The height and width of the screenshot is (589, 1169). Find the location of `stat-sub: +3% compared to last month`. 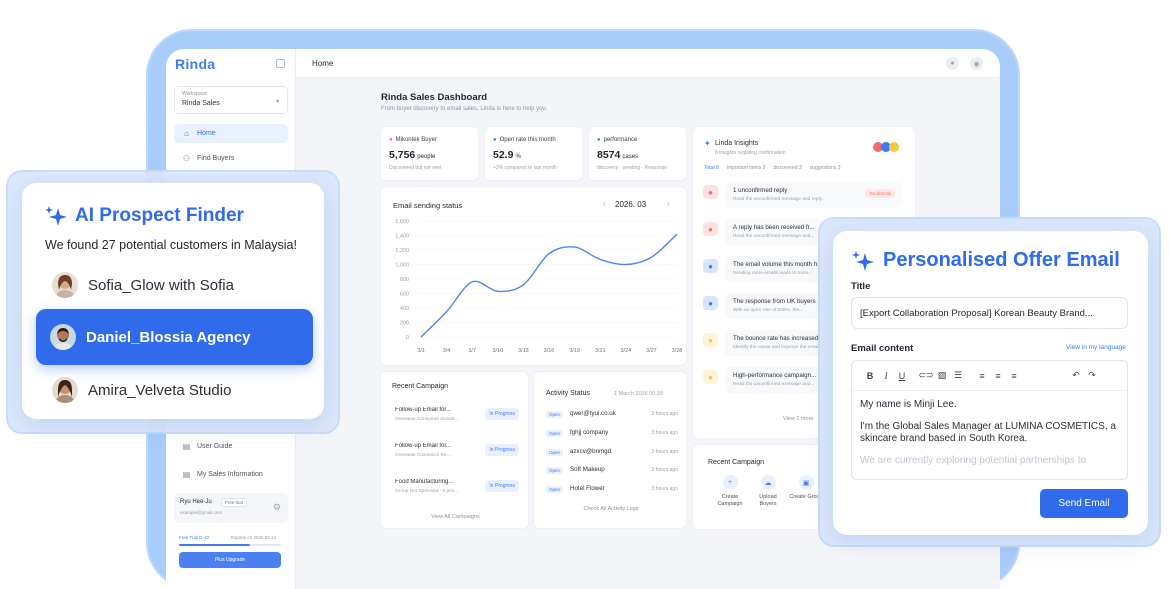

stat-sub: +3% compared to last month is located at coordinates (525, 168).